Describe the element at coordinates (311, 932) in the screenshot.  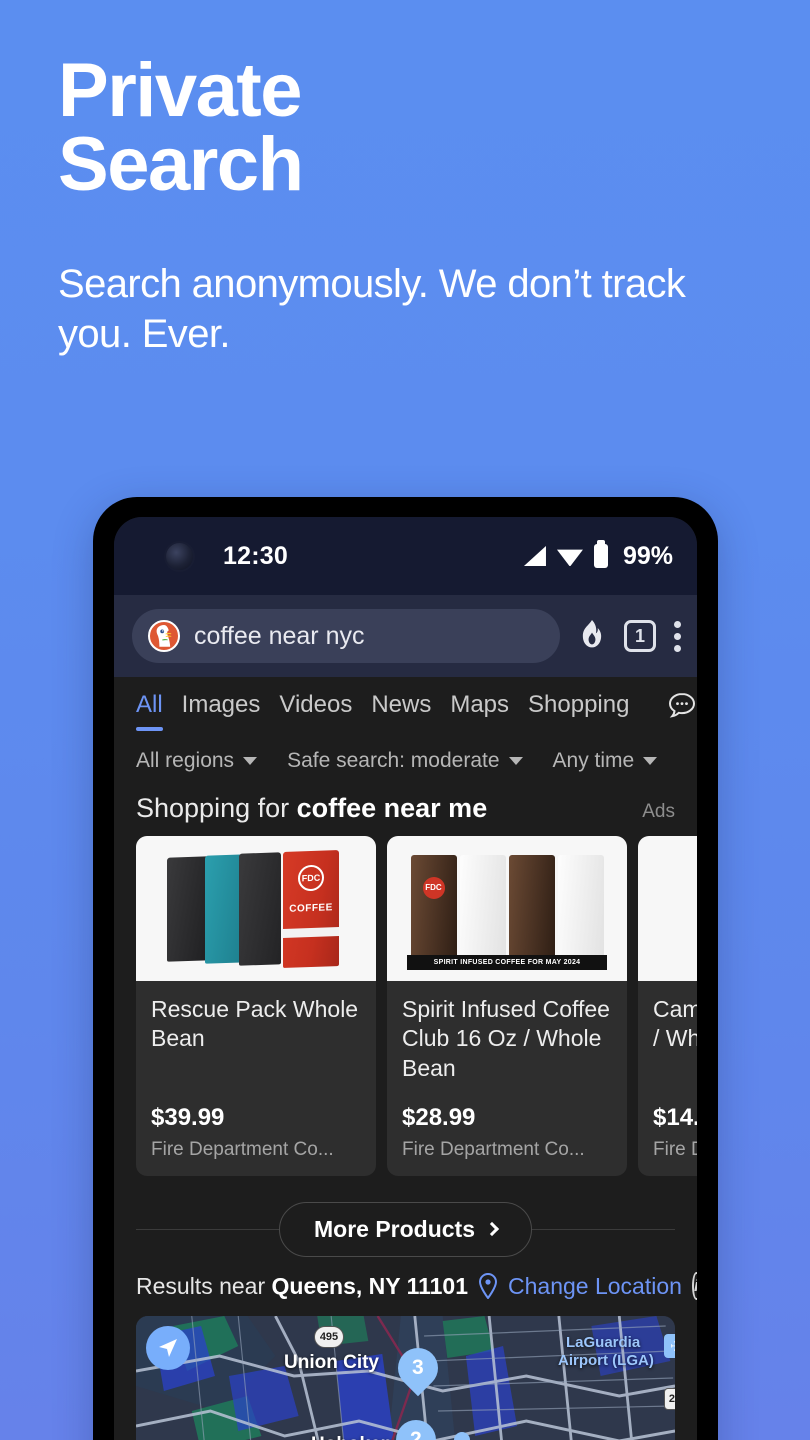
I see `bag-band` at that location.